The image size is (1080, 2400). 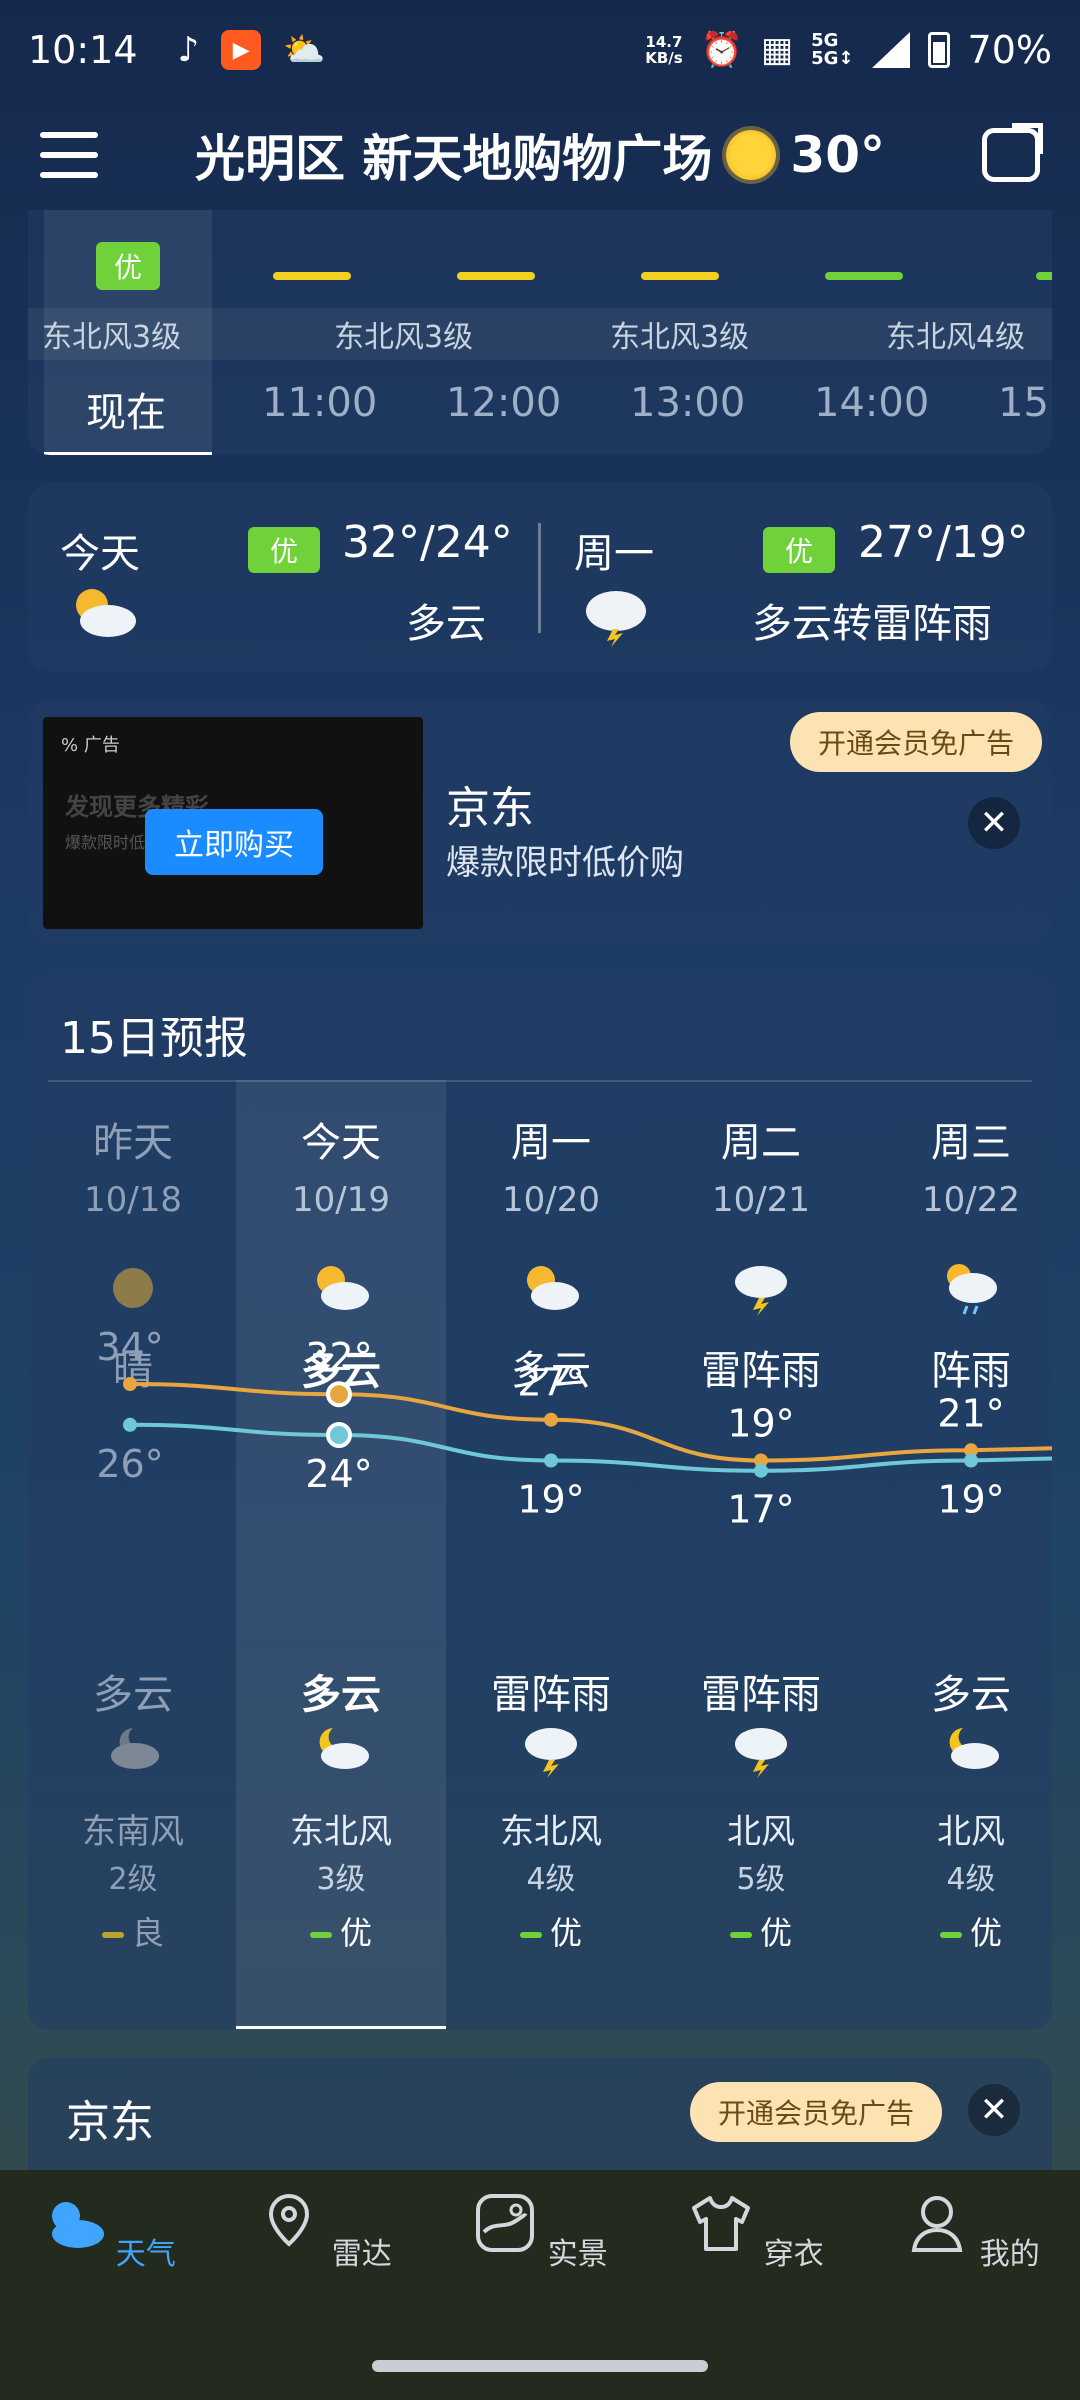 What do you see at coordinates (688, 403) in the screenshot?
I see `hourly-time: 13:00` at bounding box center [688, 403].